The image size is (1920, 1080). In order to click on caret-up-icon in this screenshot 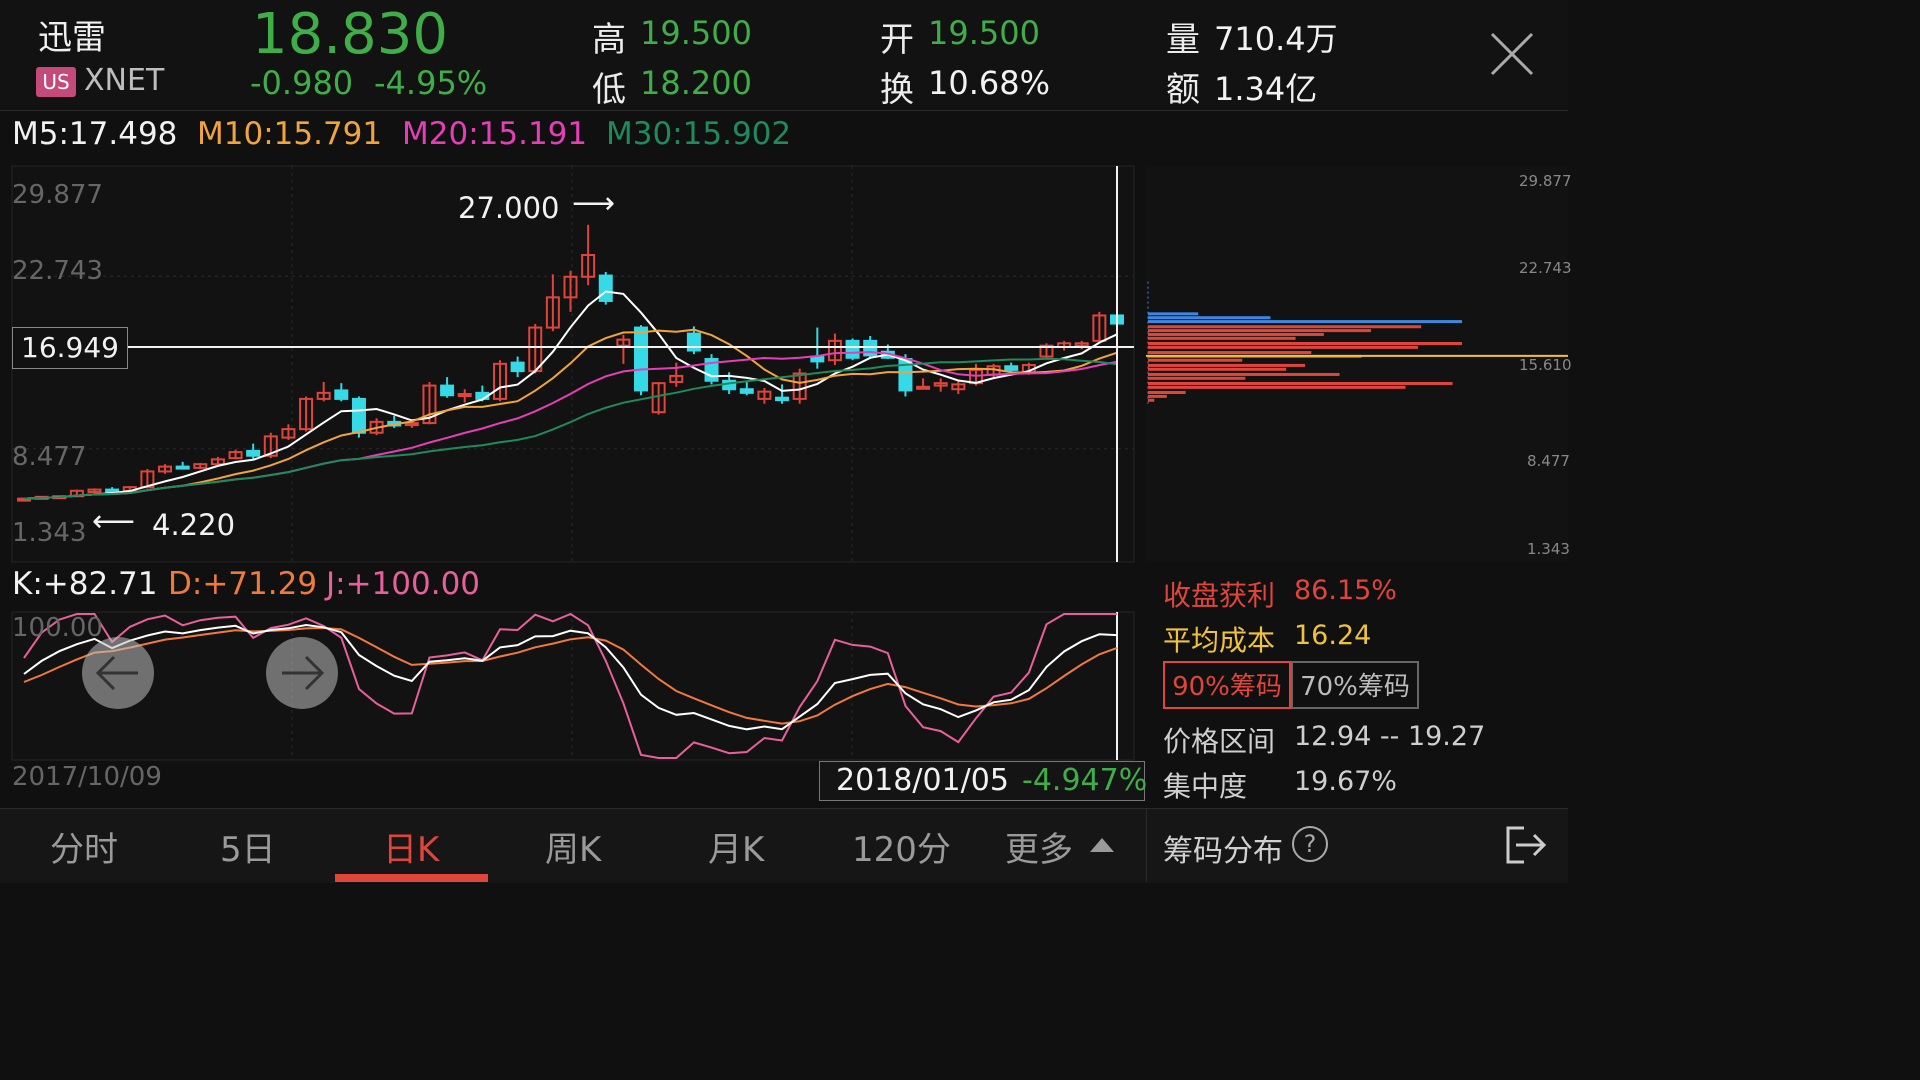, I will do `click(1102, 845)`.